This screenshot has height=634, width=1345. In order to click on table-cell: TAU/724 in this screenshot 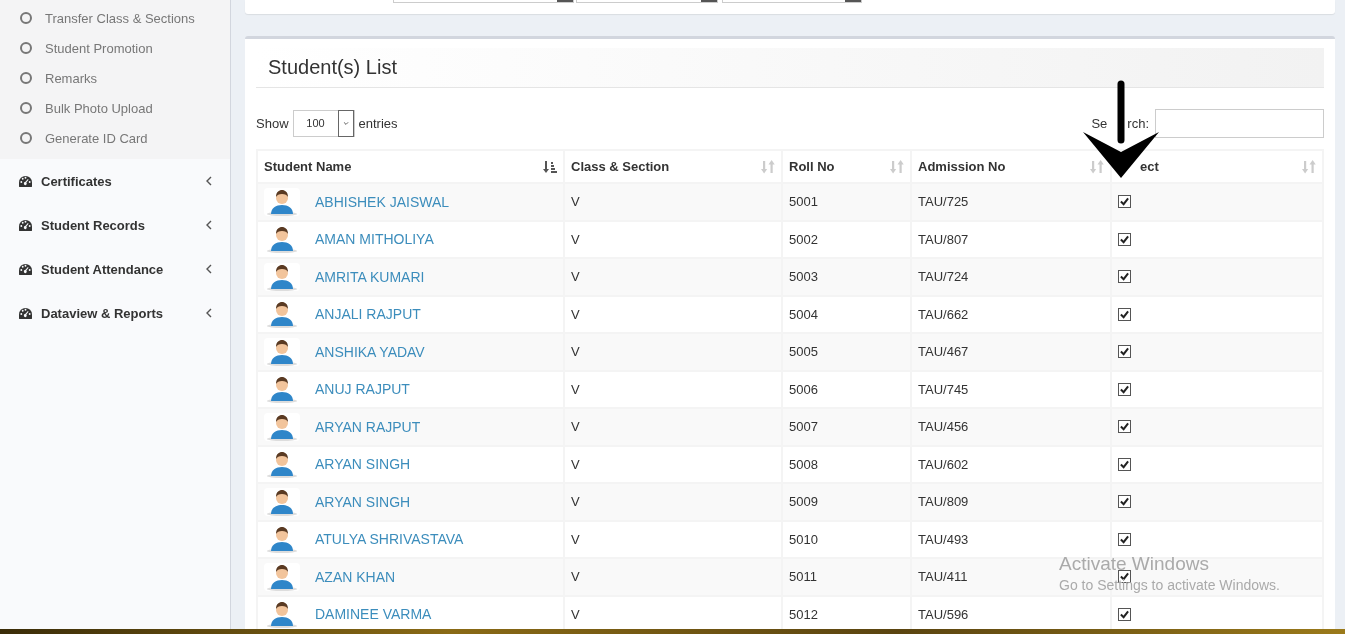, I will do `click(1011, 277)`.